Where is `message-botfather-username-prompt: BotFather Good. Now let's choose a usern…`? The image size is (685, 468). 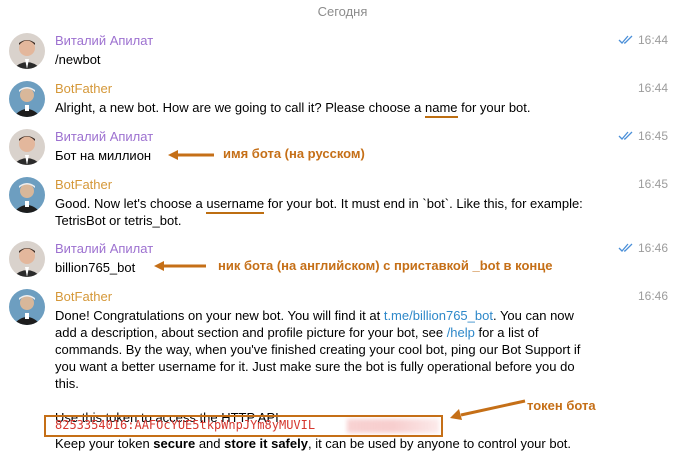
message-botfather-username-prompt: BotFather Good. Now let's choose a usern… is located at coordinates (342, 203).